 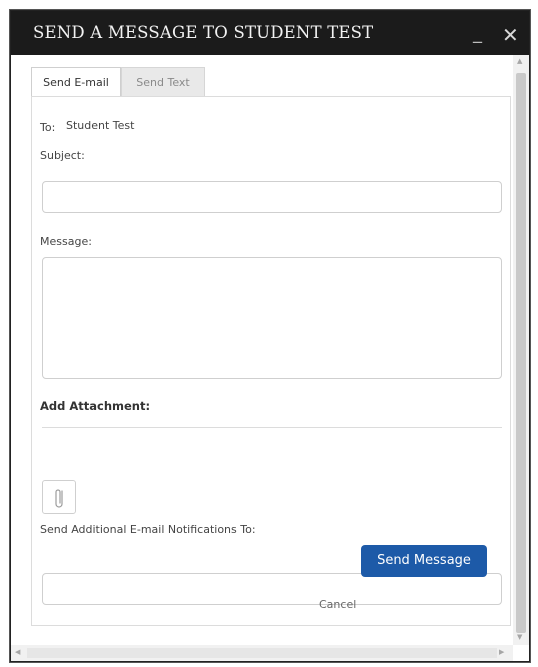 I want to click on scroll-left-icon: ◀, so click(x=17, y=652).